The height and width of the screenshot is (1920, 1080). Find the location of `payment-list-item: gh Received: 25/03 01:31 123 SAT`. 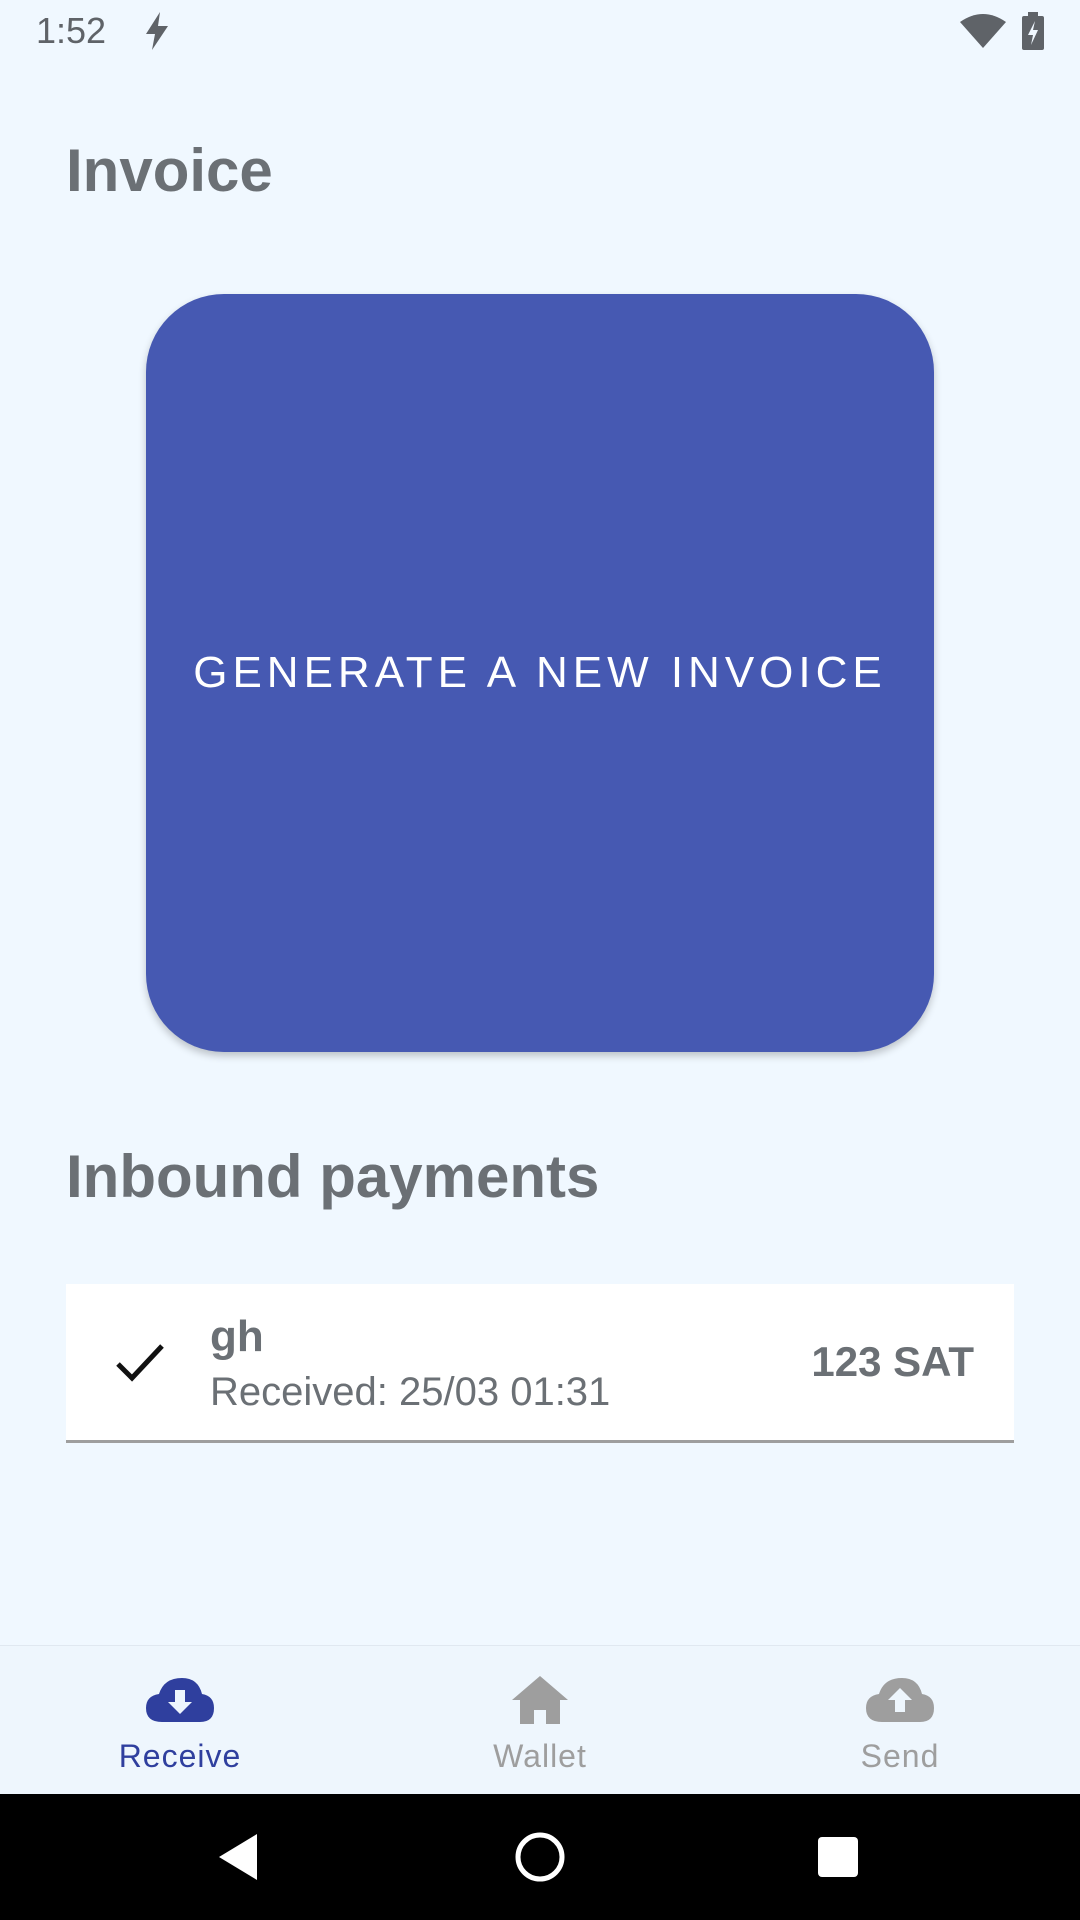

payment-list-item: gh Received: 25/03 01:31 123 SAT is located at coordinates (540, 1363).